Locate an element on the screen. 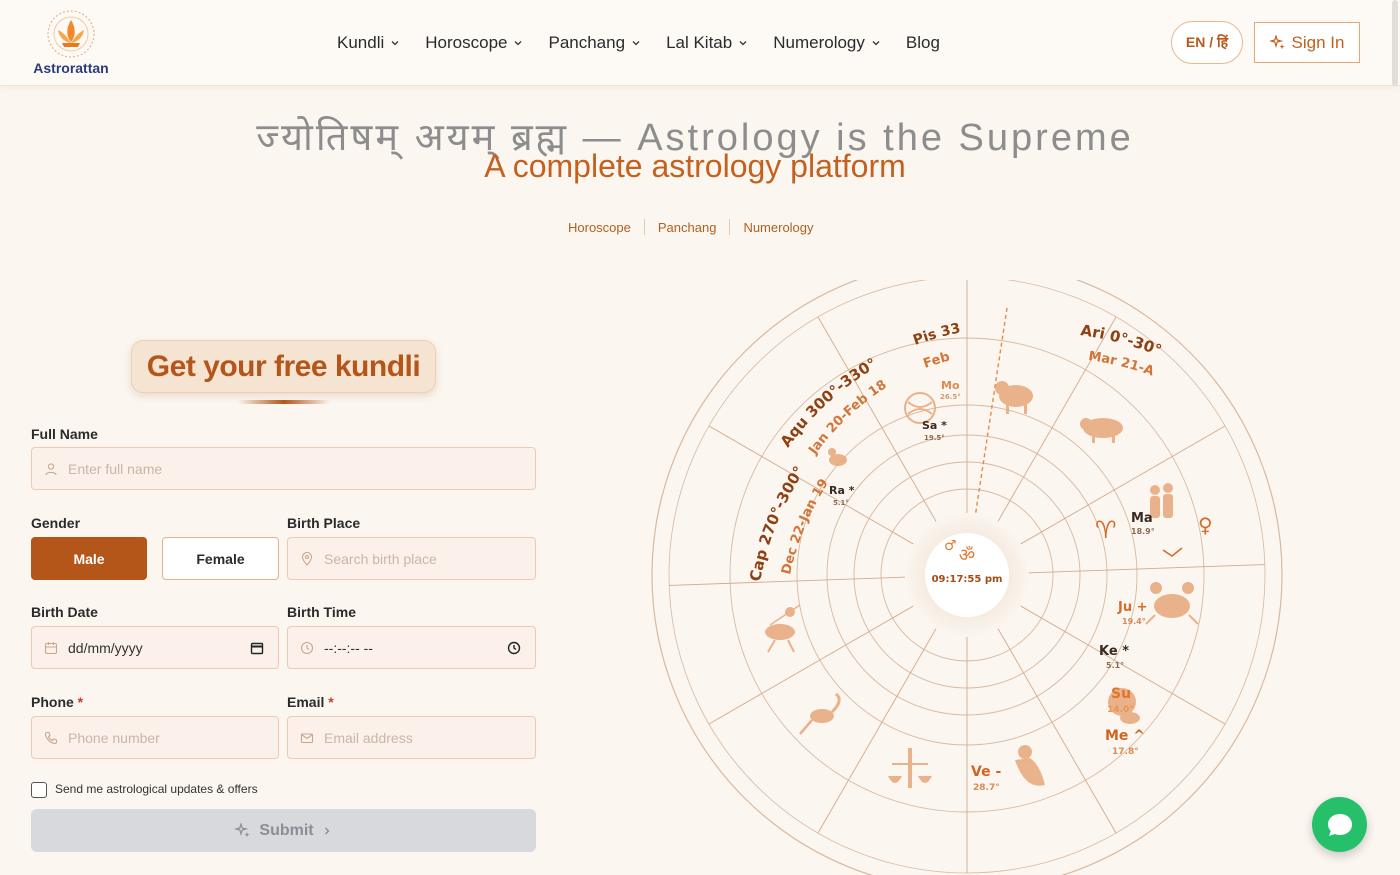 The height and width of the screenshot is (875, 1400). planet-venus: Ve - 28.7° is located at coordinates (986, 778).